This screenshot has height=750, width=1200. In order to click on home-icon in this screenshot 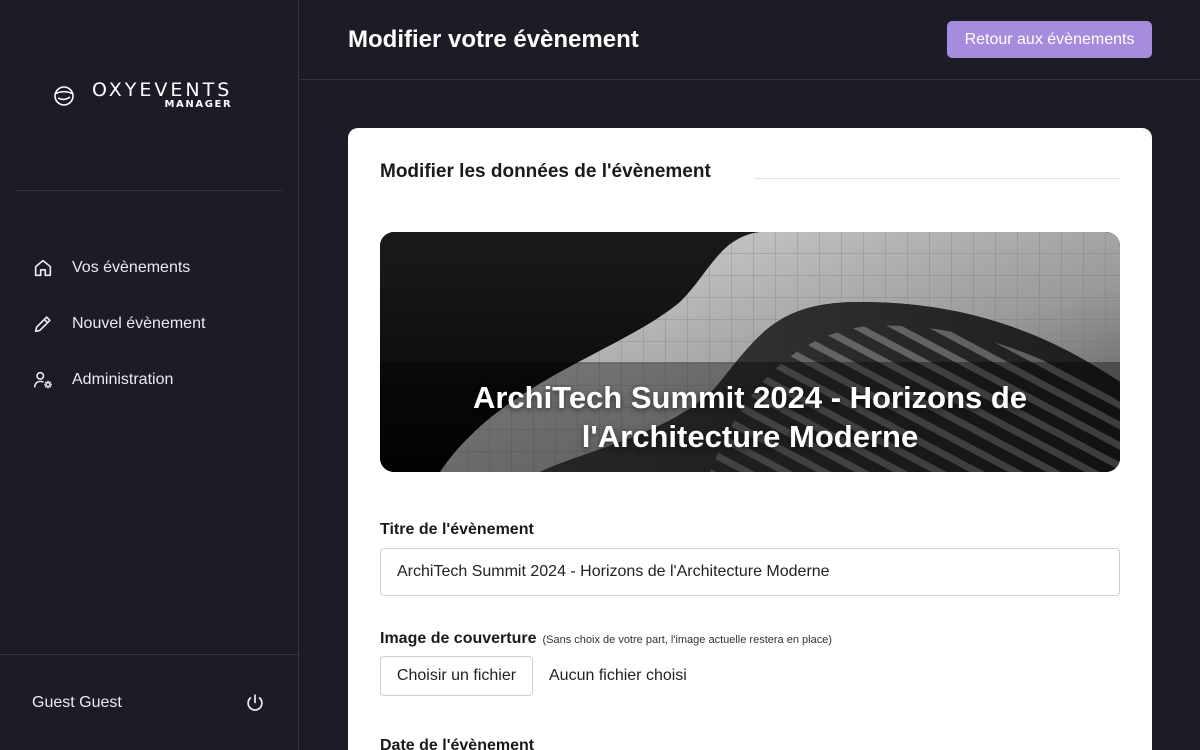, I will do `click(43, 268)`.